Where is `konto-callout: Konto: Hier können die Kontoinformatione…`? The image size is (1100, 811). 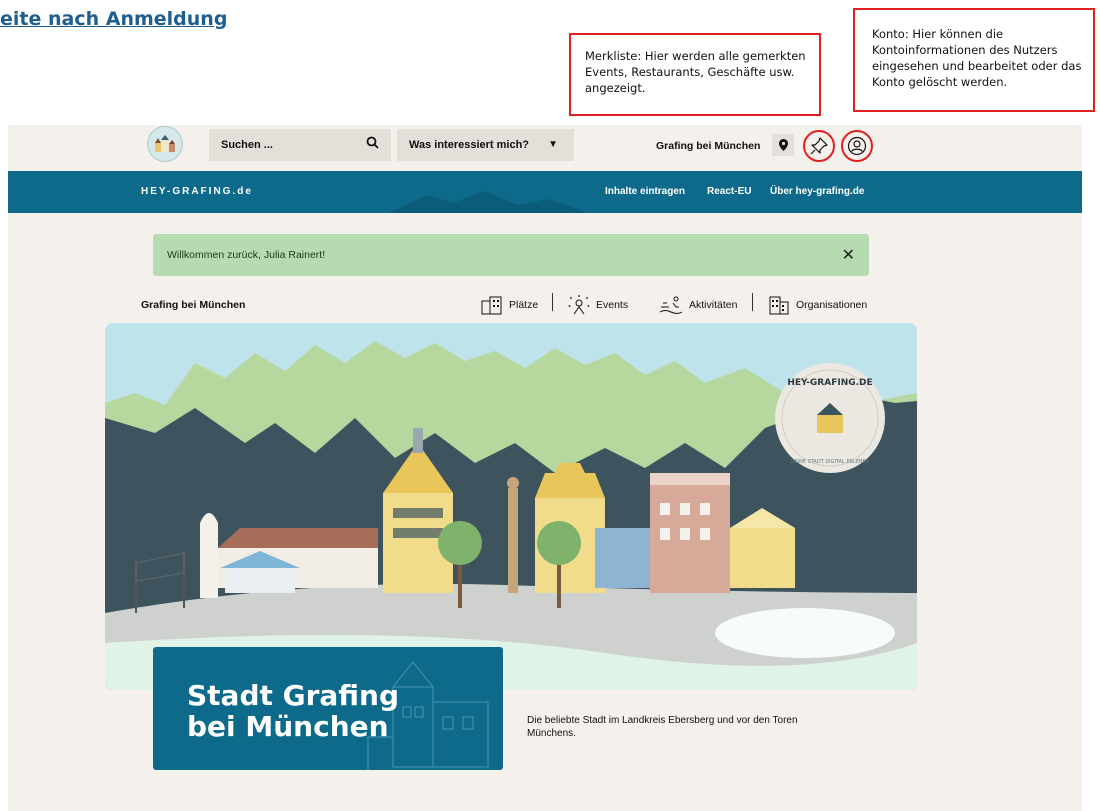 konto-callout: Konto: Hier können die Kontoinformatione… is located at coordinates (974, 60).